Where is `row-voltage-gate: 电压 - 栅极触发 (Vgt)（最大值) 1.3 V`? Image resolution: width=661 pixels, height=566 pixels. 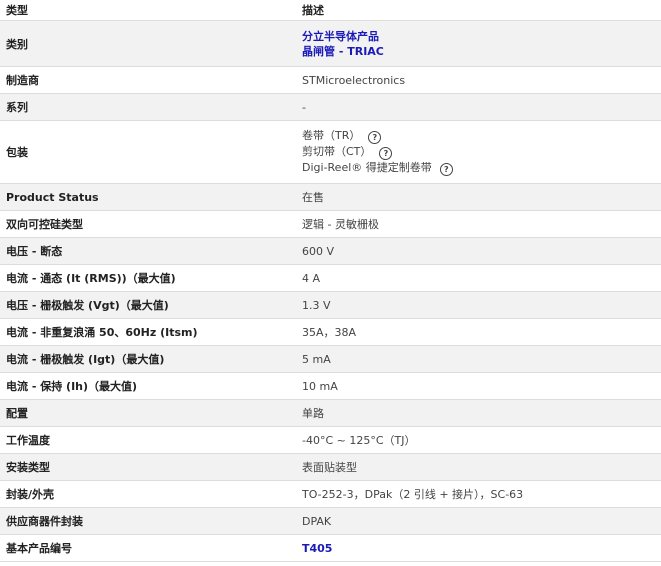 row-voltage-gate: 电压 - 栅极触发 (Vgt)（最大值) 1.3 V is located at coordinates (330, 305).